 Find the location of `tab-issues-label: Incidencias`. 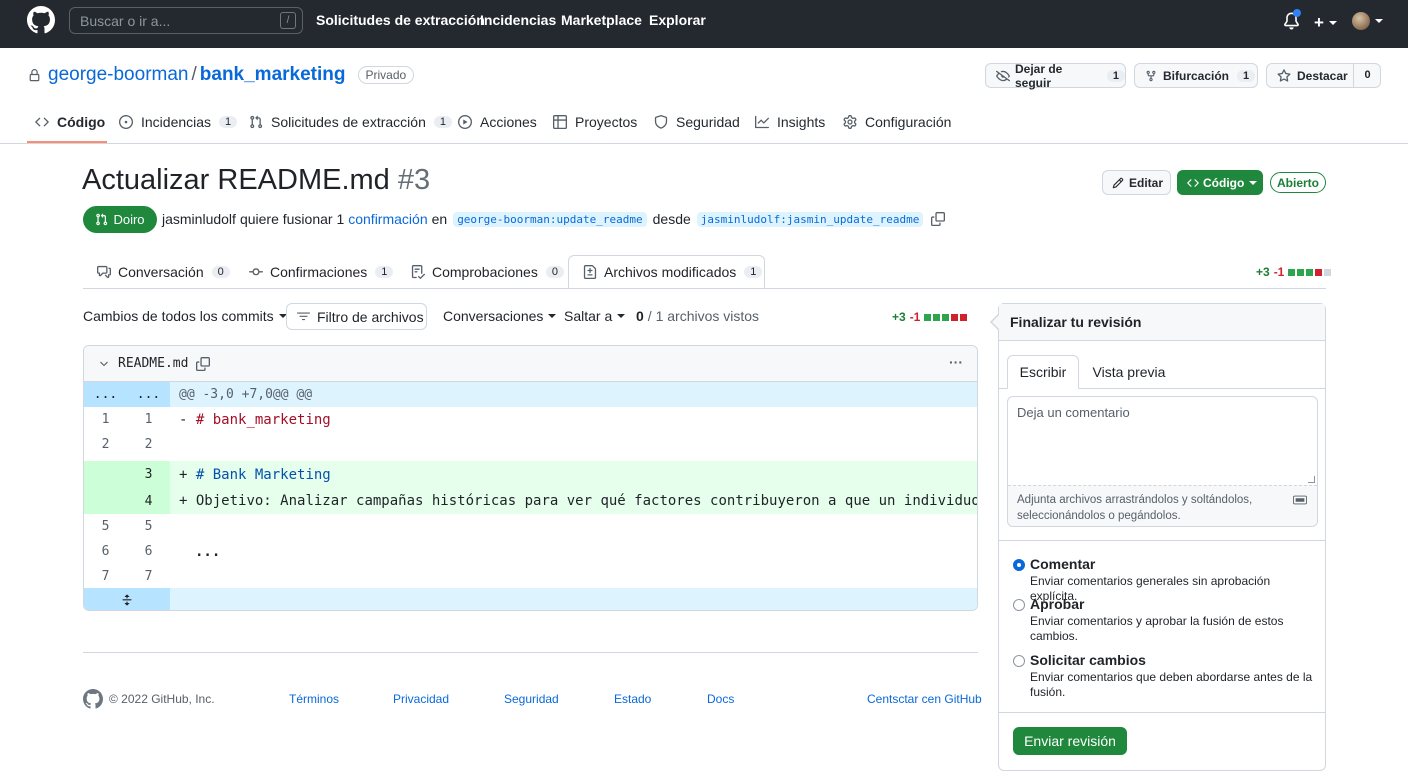

tab-issues-label: Incidencias is located at coordinates (176, 122).